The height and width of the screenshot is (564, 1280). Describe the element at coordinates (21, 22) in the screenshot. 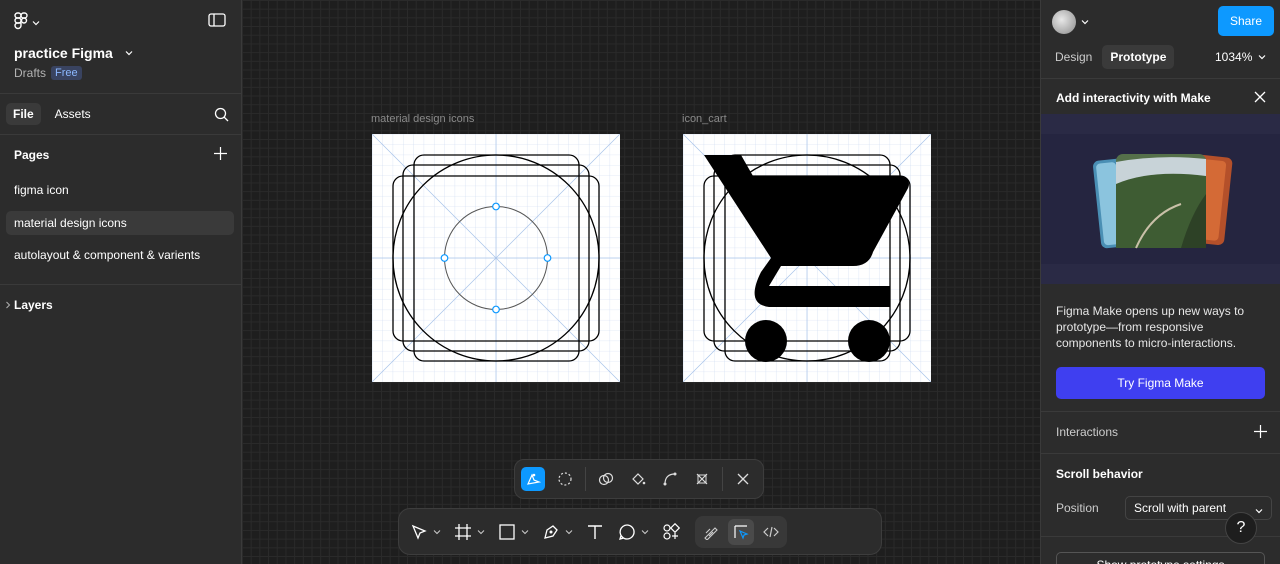

I see `figma-logo-icon` at that location.